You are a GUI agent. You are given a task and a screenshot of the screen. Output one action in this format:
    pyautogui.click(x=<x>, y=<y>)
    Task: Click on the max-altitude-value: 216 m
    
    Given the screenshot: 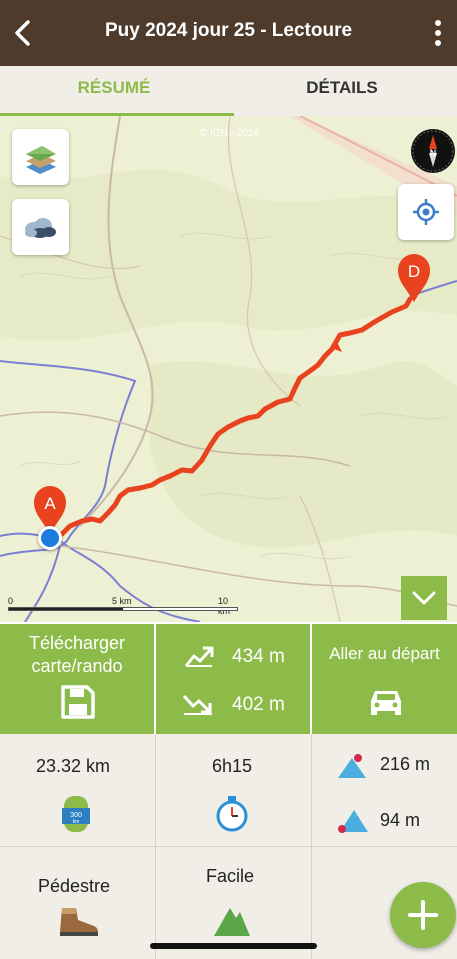 What is the action you would take?
    pyautogui.click(x=405, y=764)
    